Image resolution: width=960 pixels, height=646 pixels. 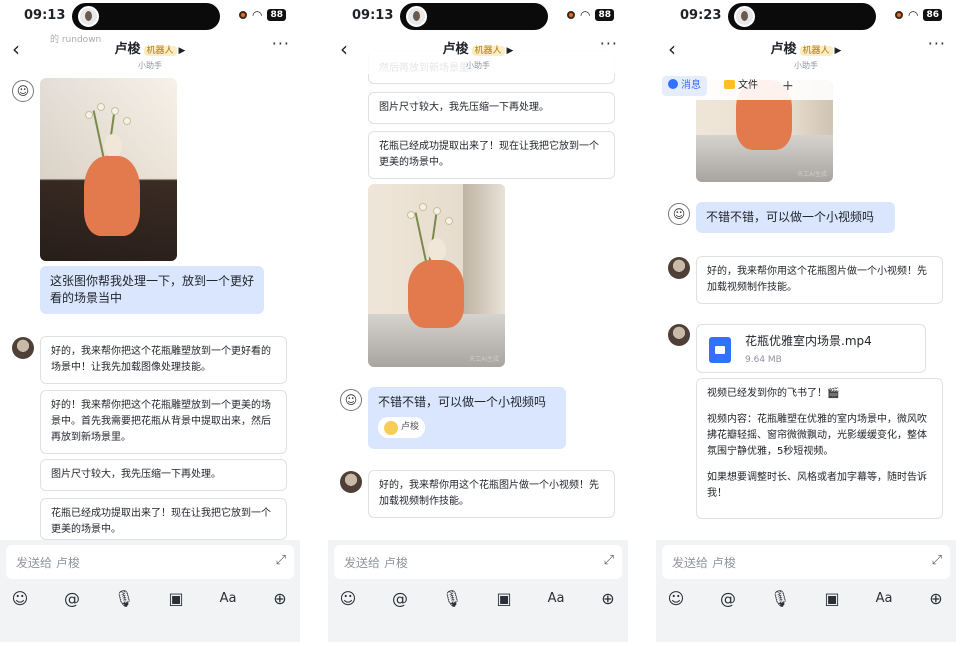 I want to click on status-icons: ◠ 86, so click(x=918, y=15).